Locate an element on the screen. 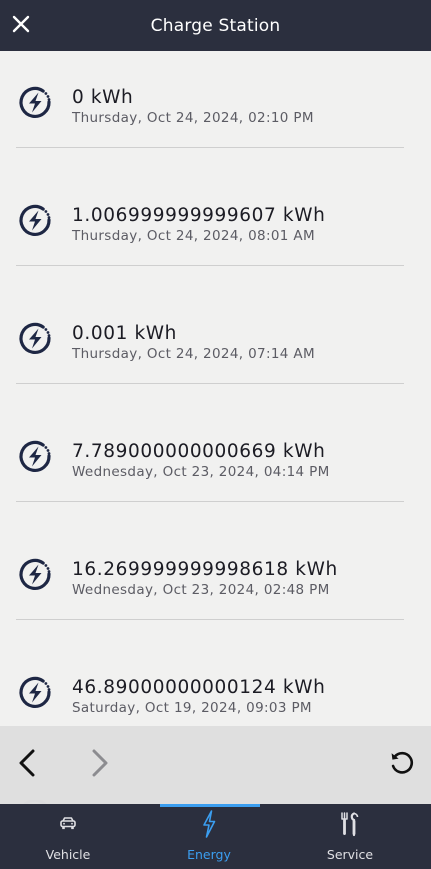 Image resolution: width=431 pixels, height=869 pixels. session-energy: 7.789000000000669 kWh is located at coordinates (199, 451).